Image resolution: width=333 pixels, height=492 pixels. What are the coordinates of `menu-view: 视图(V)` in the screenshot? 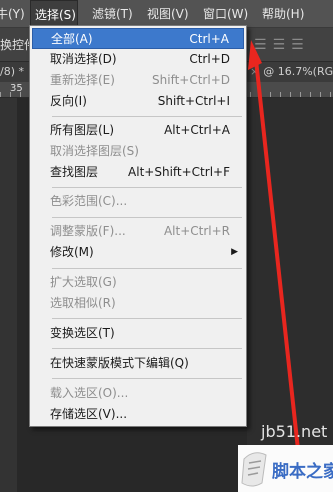 It's located at (168, 14).